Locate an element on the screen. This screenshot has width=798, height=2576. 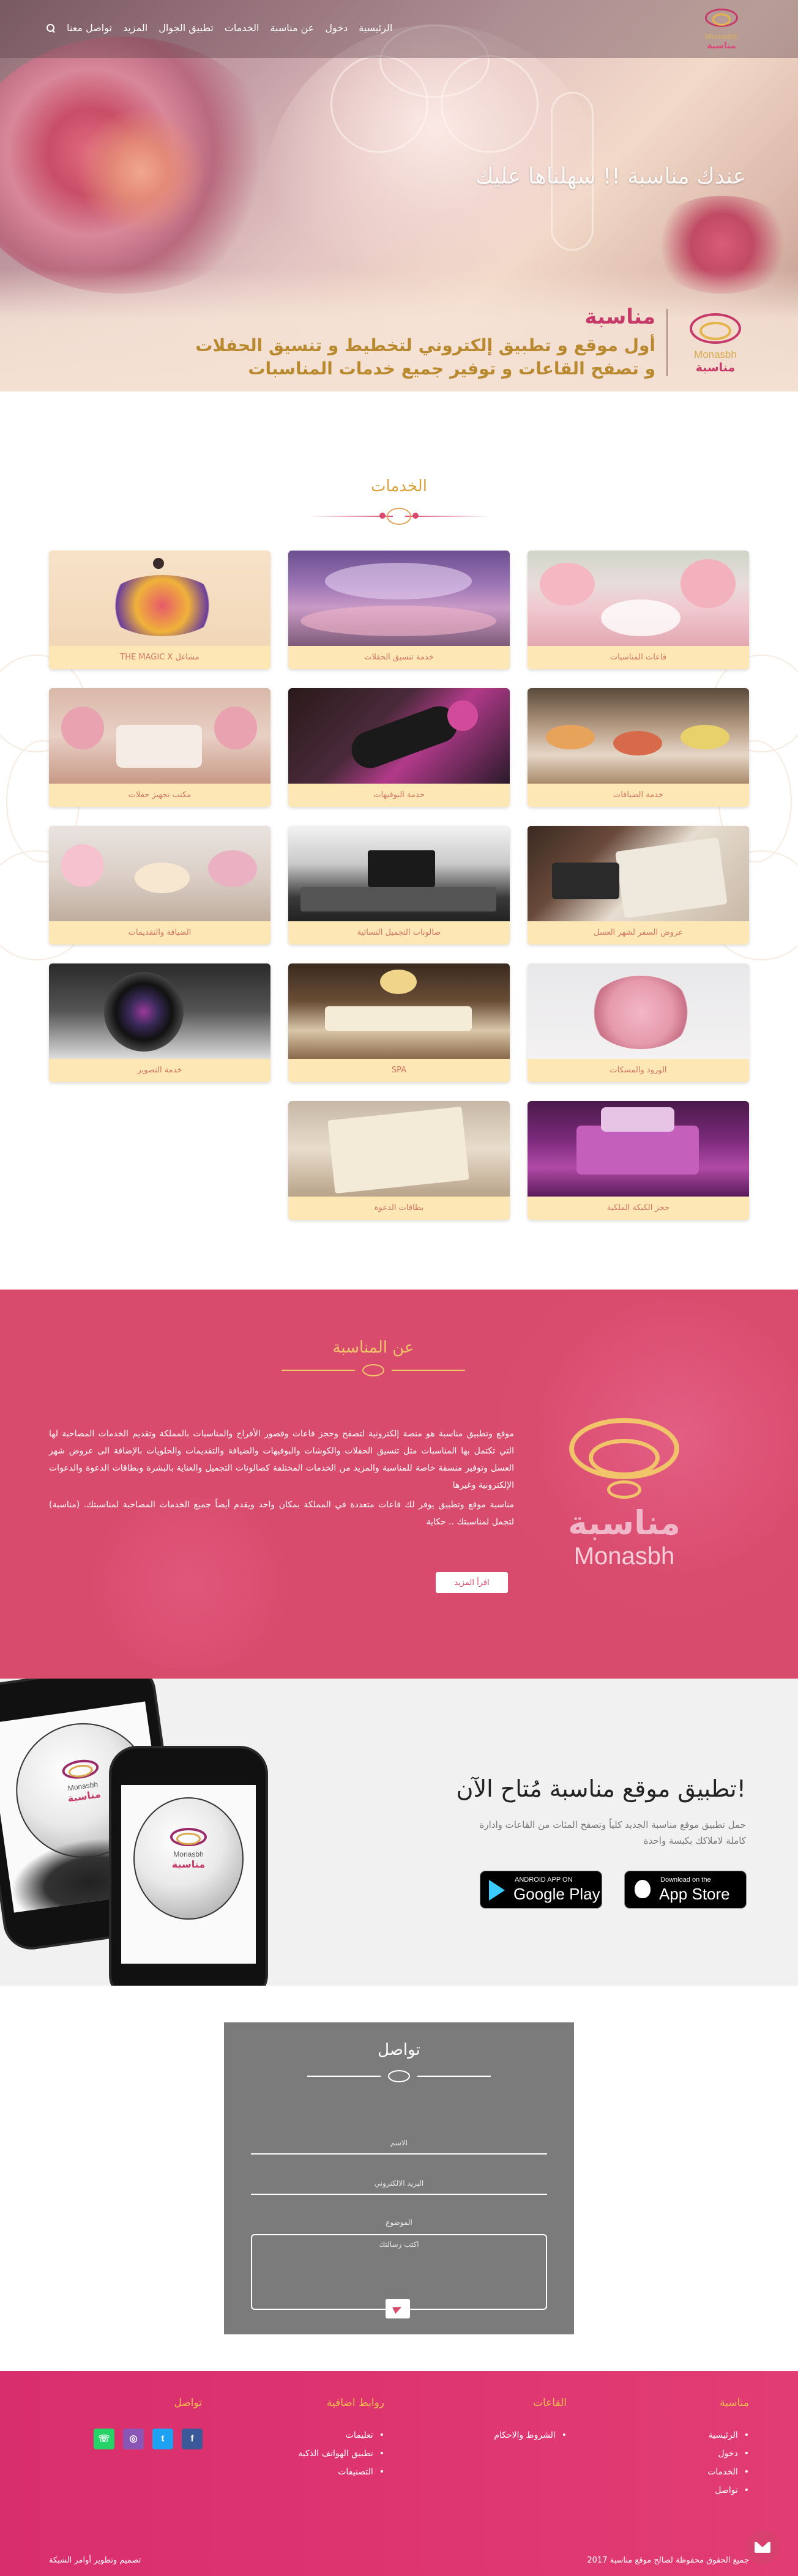
service-card: صالونات التجميل النسائية is located at coordinates (399, 885).